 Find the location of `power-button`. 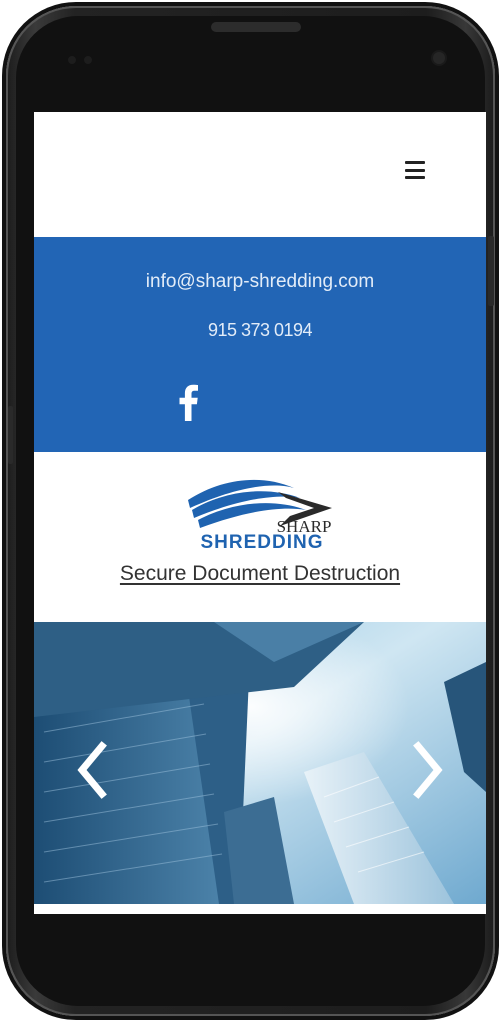

power-button is located at coordinates (491, 271).